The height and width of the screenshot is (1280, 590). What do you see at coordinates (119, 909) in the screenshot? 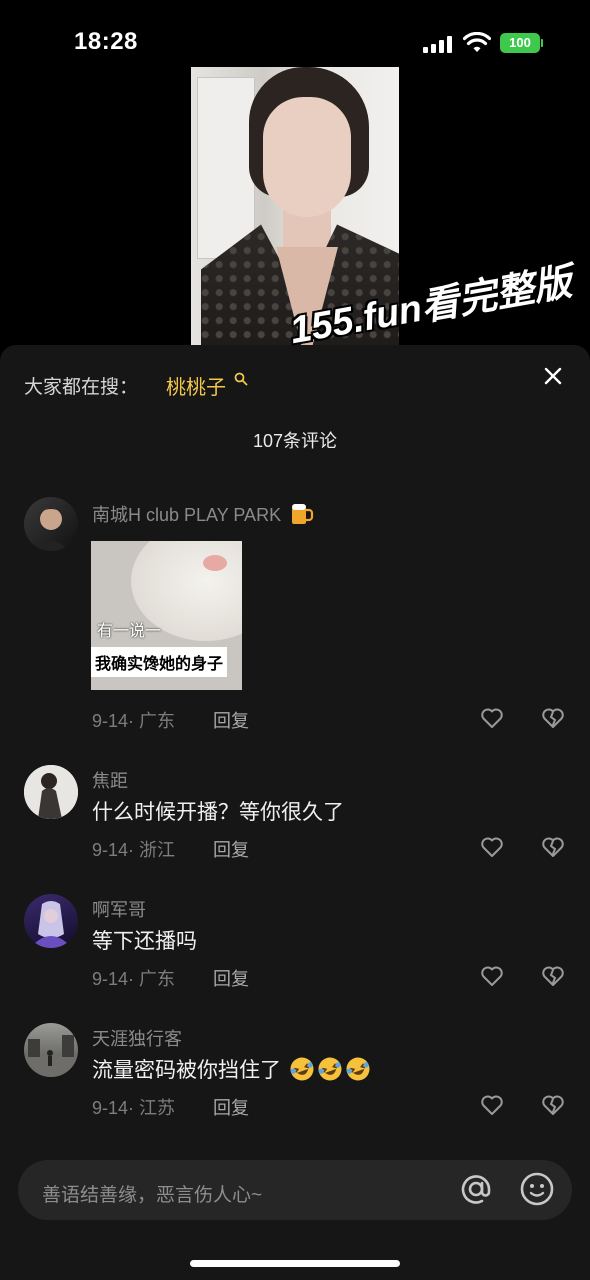
I see `comment-username: 啊军哥` at bounding box center [119, 909].